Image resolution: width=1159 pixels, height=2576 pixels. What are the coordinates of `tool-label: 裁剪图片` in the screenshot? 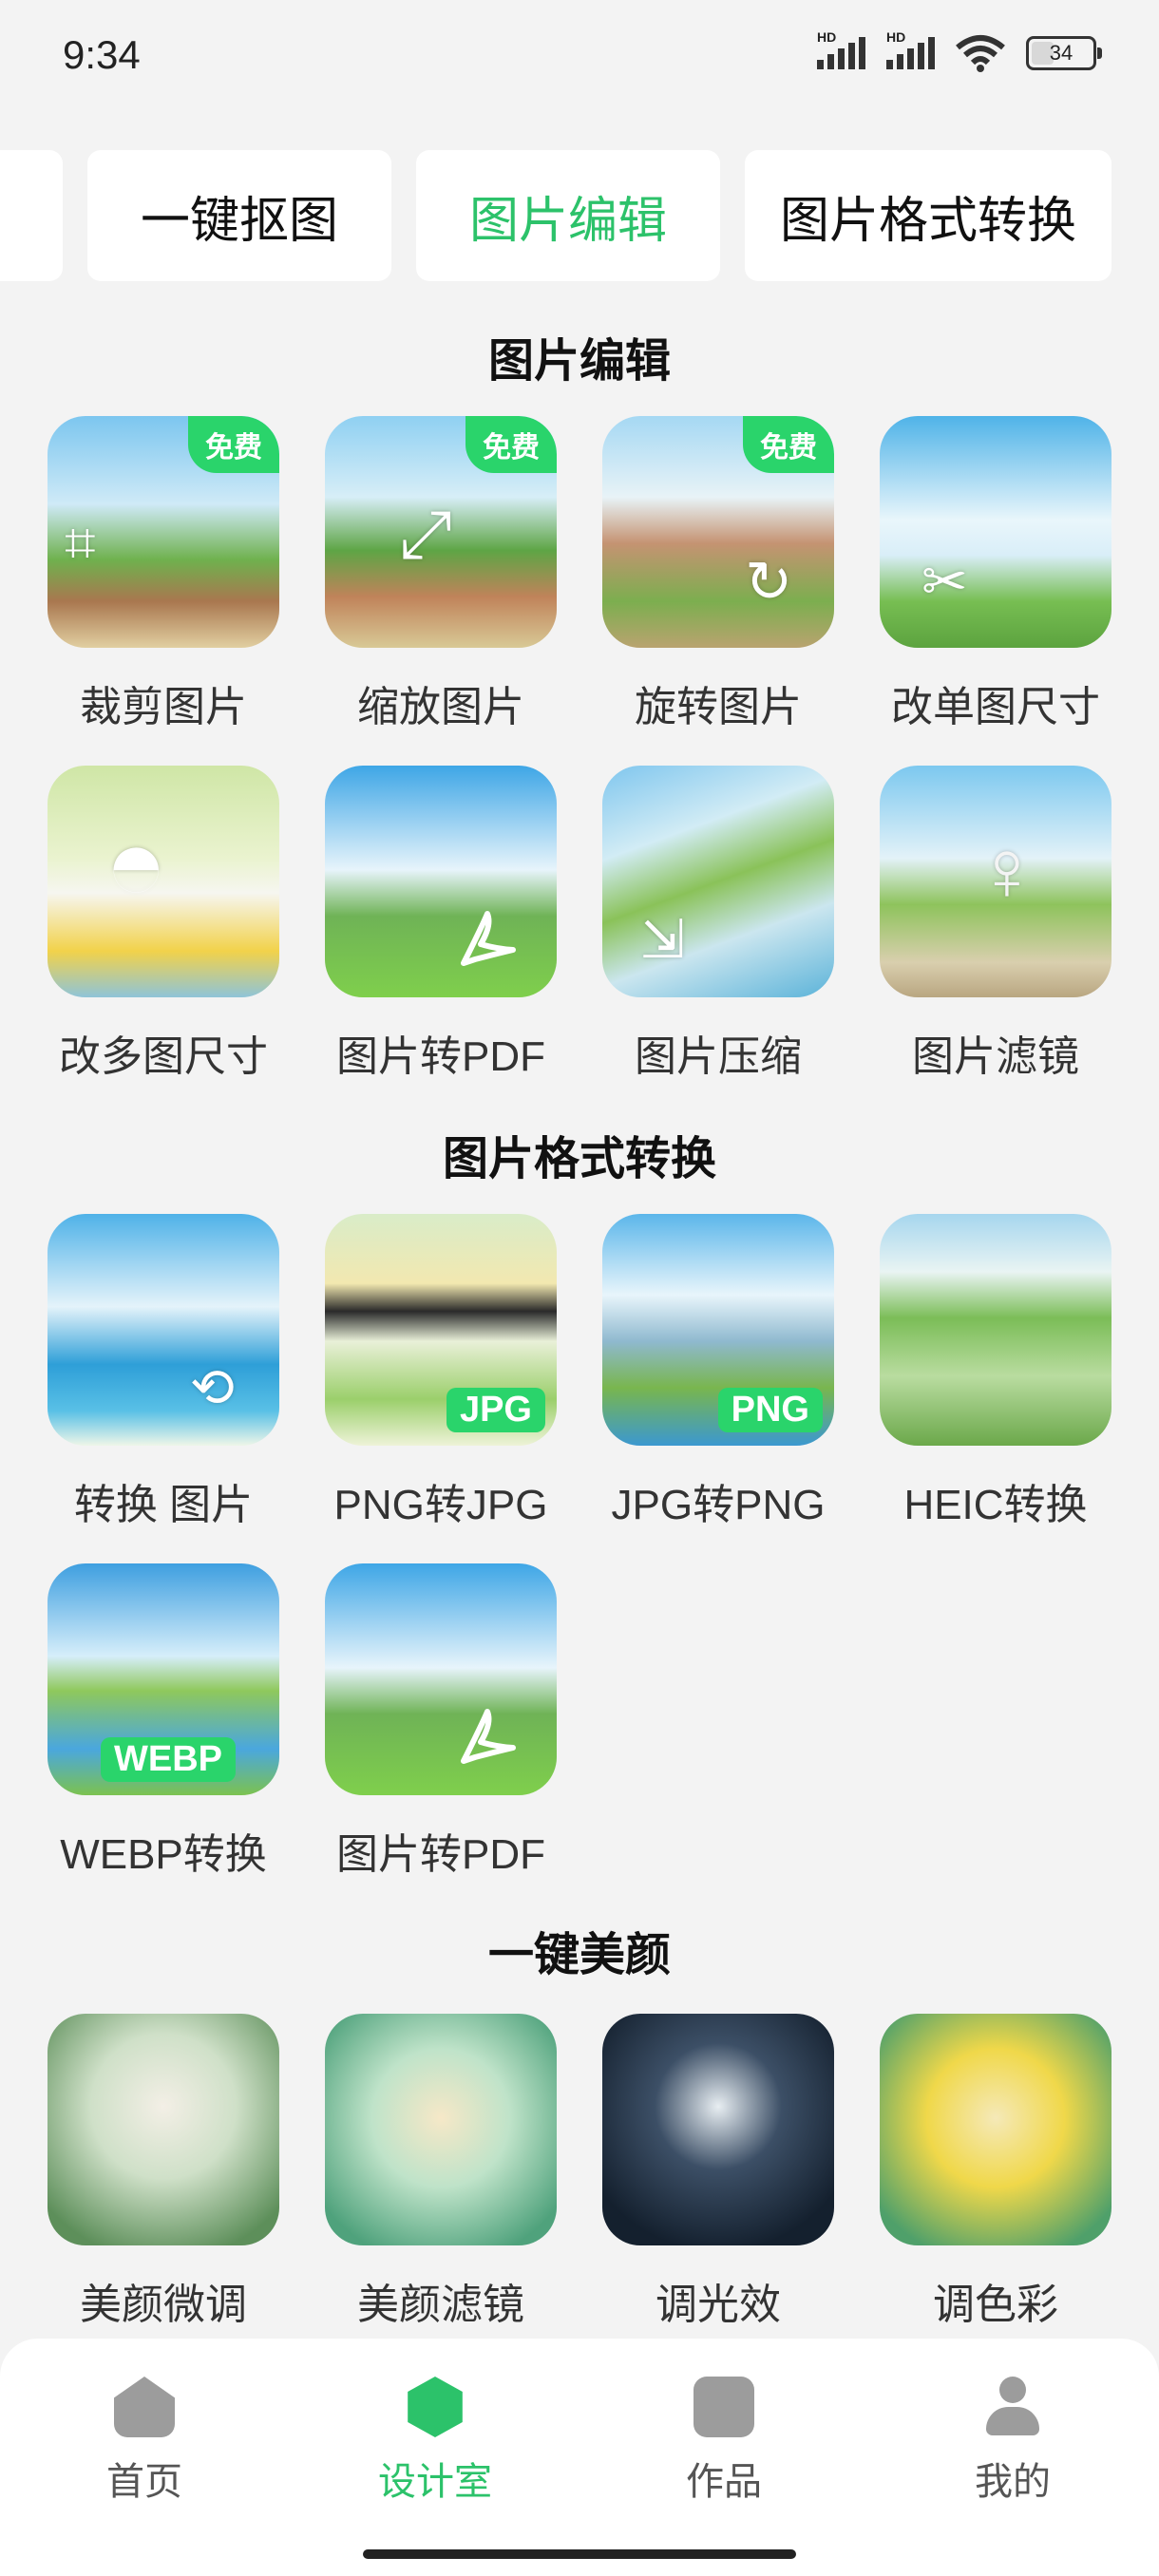 It's located at (163, 707).